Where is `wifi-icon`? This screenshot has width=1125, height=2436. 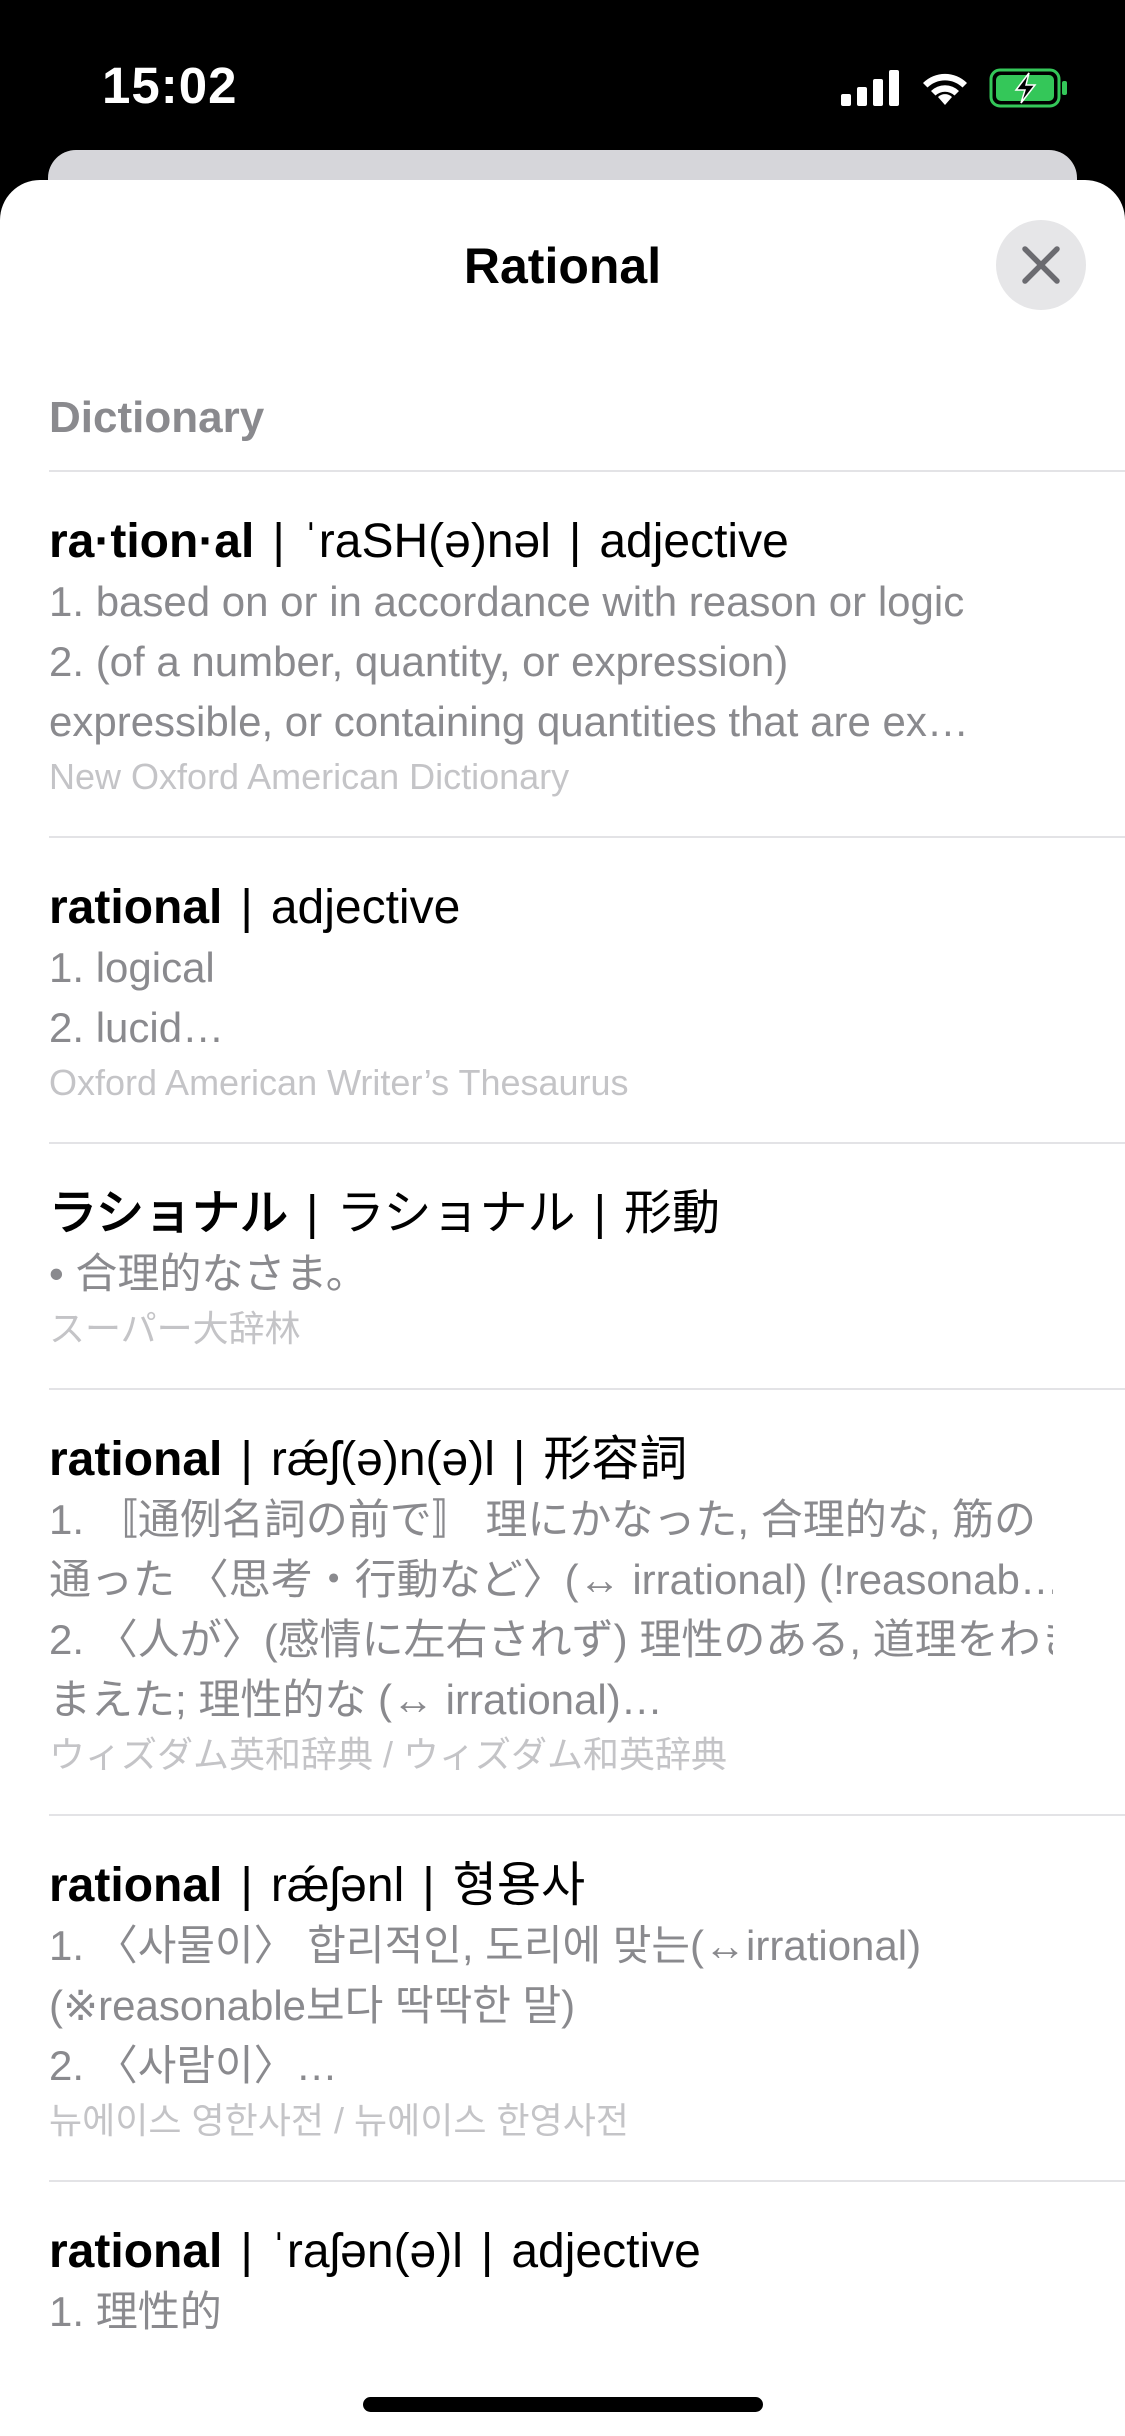
wifi-icon is located at coordinates (945, 89).